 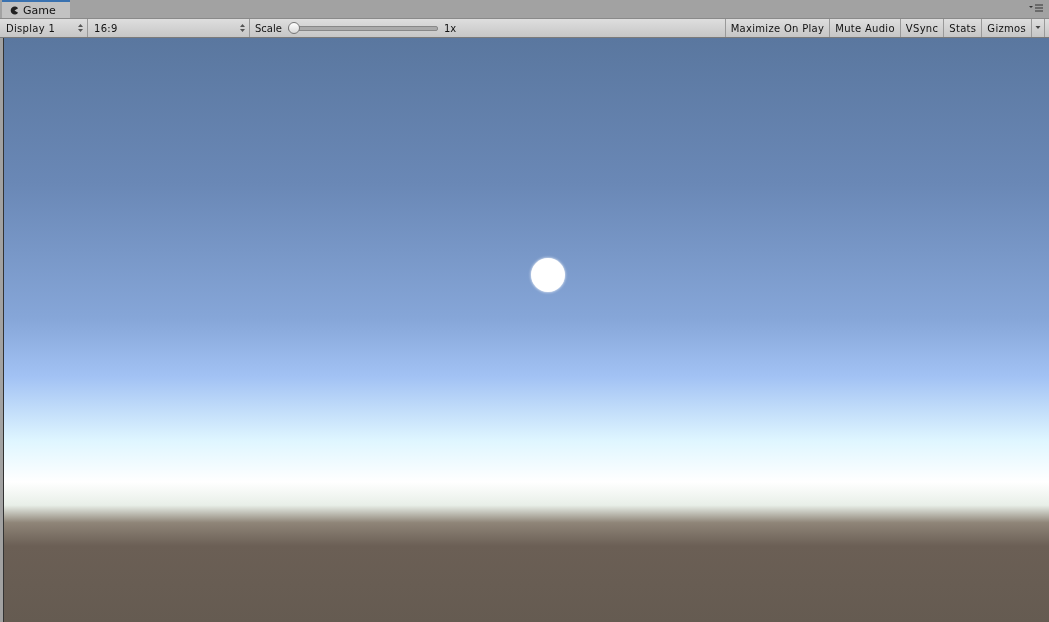 I want to click on toggle-button: Stats, so click(x=962, y=28).